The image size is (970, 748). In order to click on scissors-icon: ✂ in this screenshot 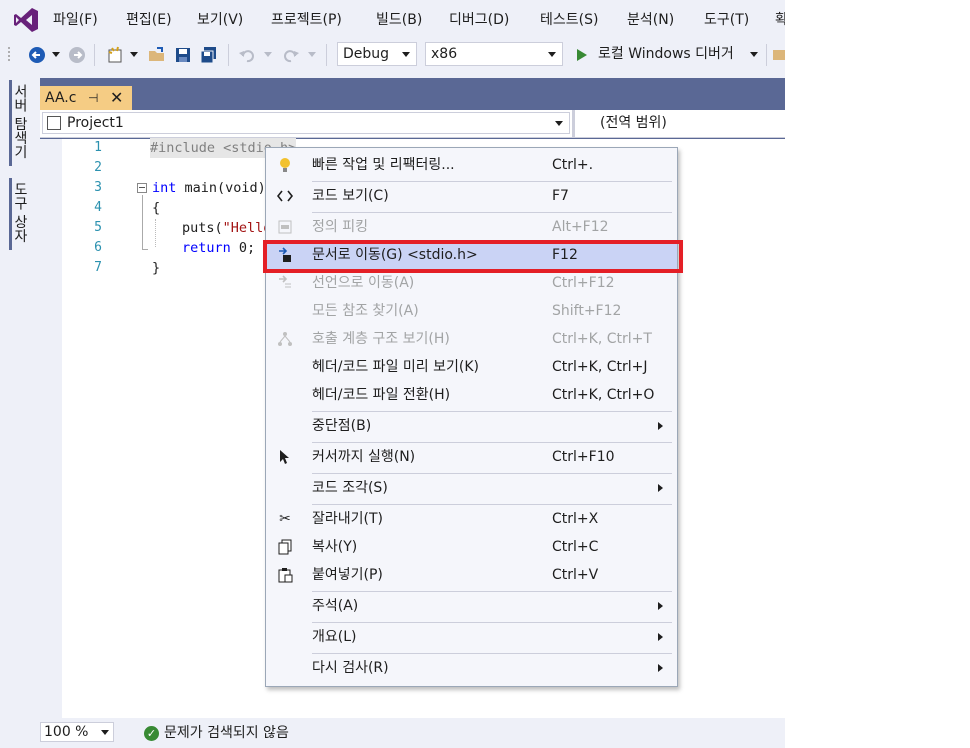, I will do `click(285, 519)`.